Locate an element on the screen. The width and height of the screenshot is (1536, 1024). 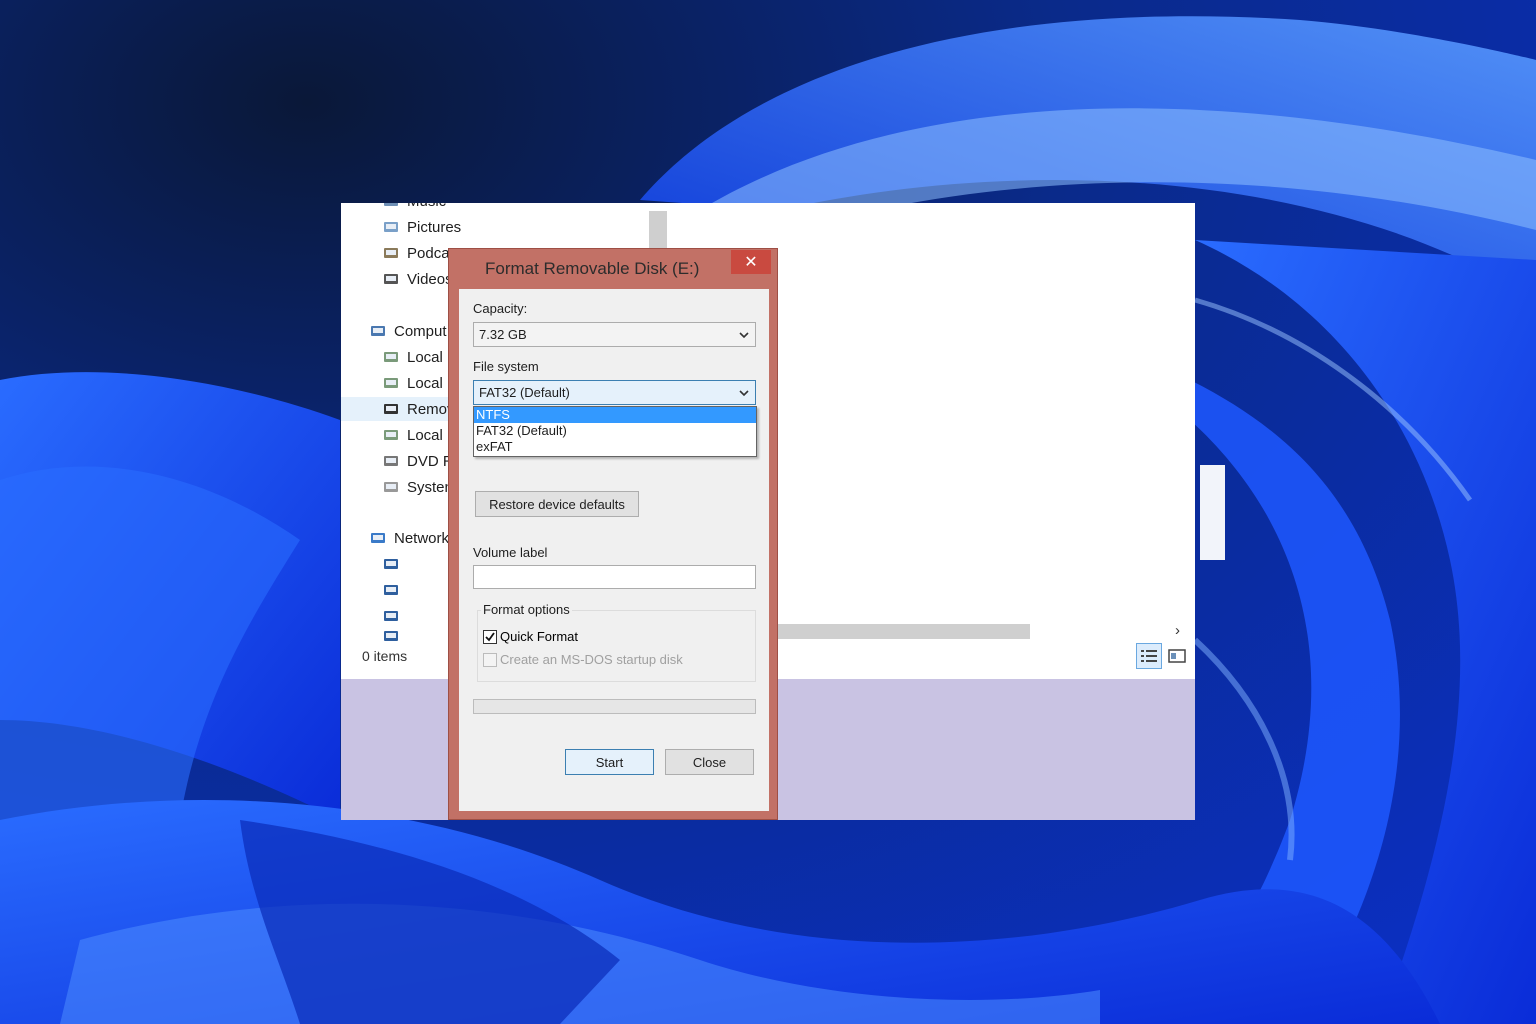
msdos-startup-label: Create an MS-DOS startup disk is located at coordinates (591, 659).